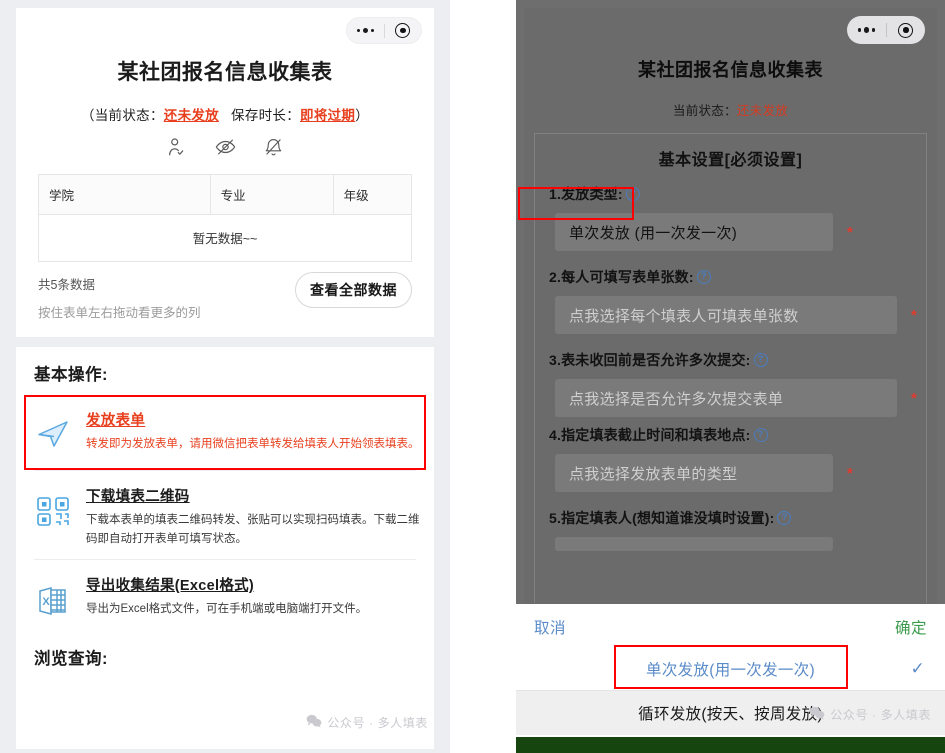 Image resolution: width=945 pixels, height=753 pixels. Describe the element at coordinates (191, 115) in the screenshot. I see `status-badge-state: 还未发放` at that location.